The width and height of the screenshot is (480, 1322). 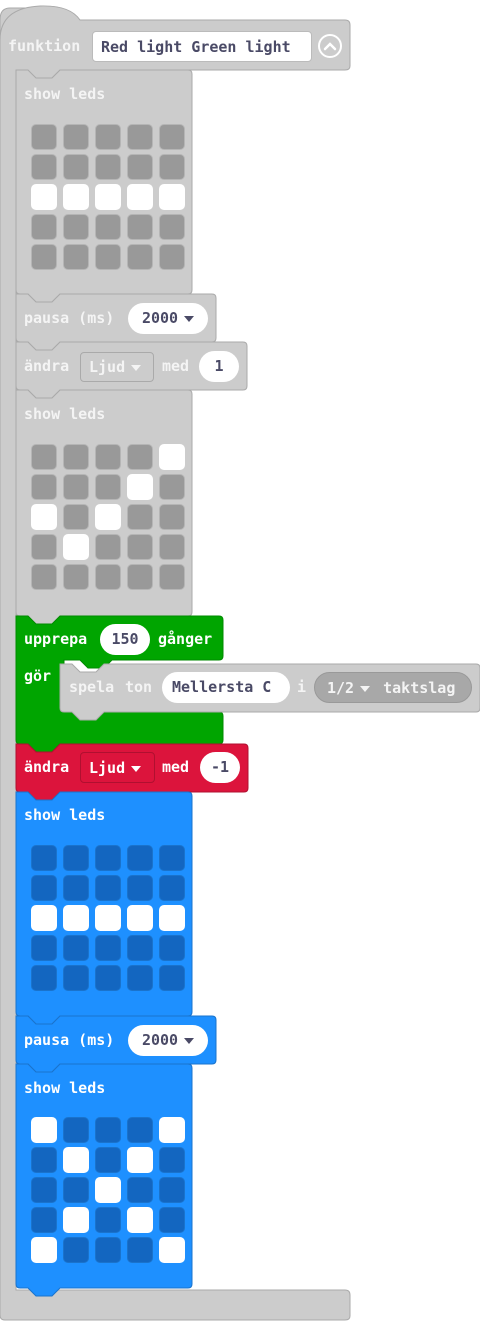 I want to click on change-amount-input: -1, so click(x=220, y=767).